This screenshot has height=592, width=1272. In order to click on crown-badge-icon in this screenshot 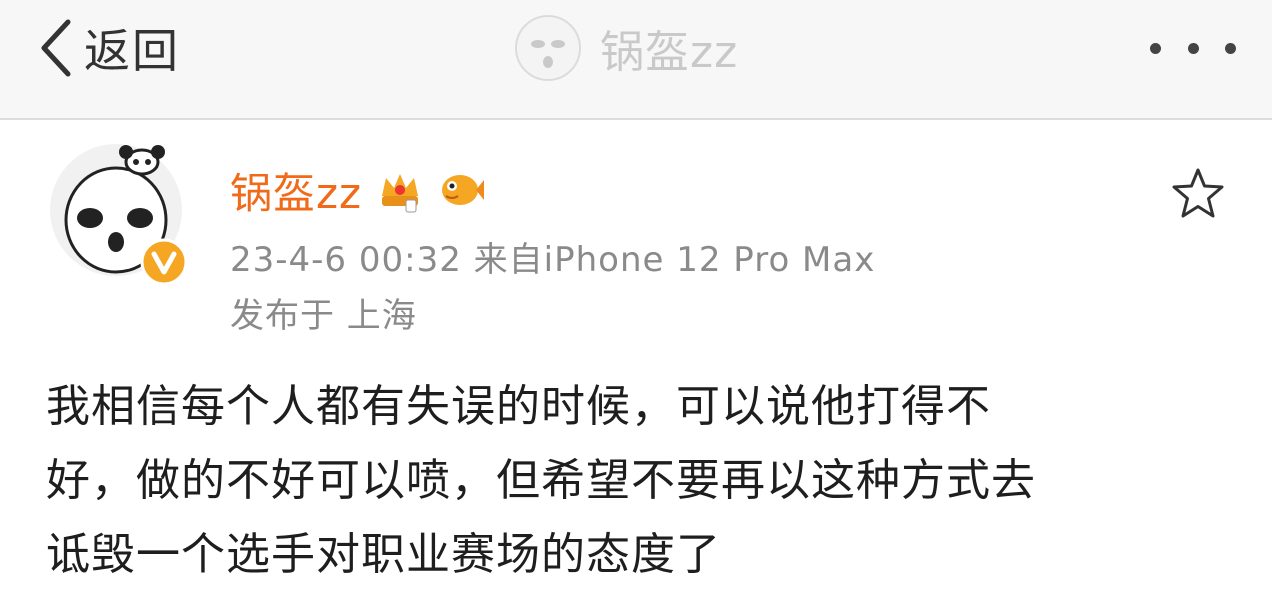, I will do `click(400, 190)`.